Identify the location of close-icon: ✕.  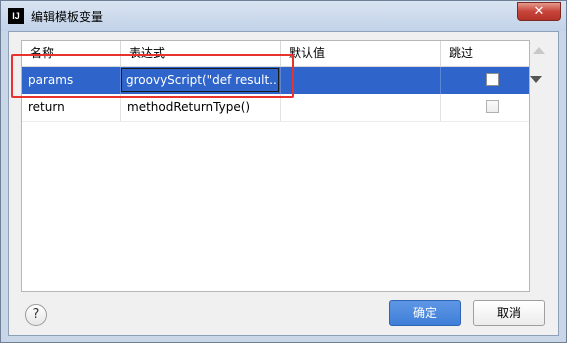
(539, 11).